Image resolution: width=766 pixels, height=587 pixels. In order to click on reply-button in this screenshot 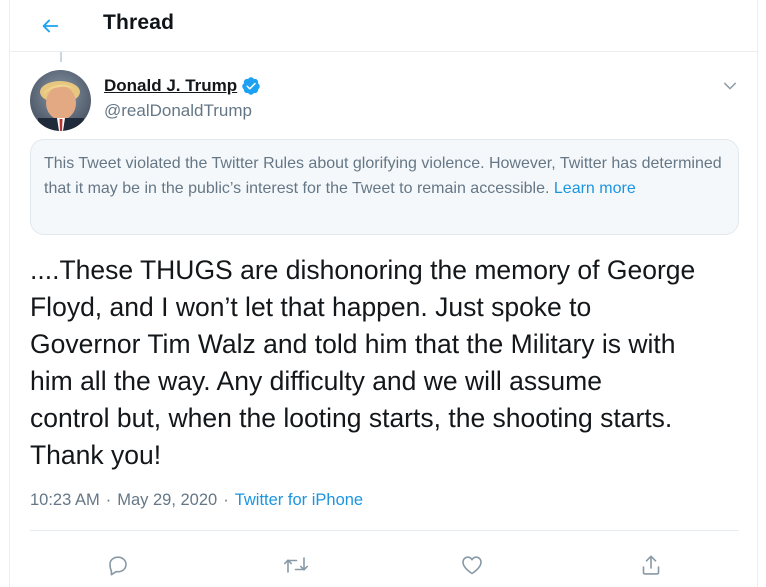, I will do `click(118, 565)`.